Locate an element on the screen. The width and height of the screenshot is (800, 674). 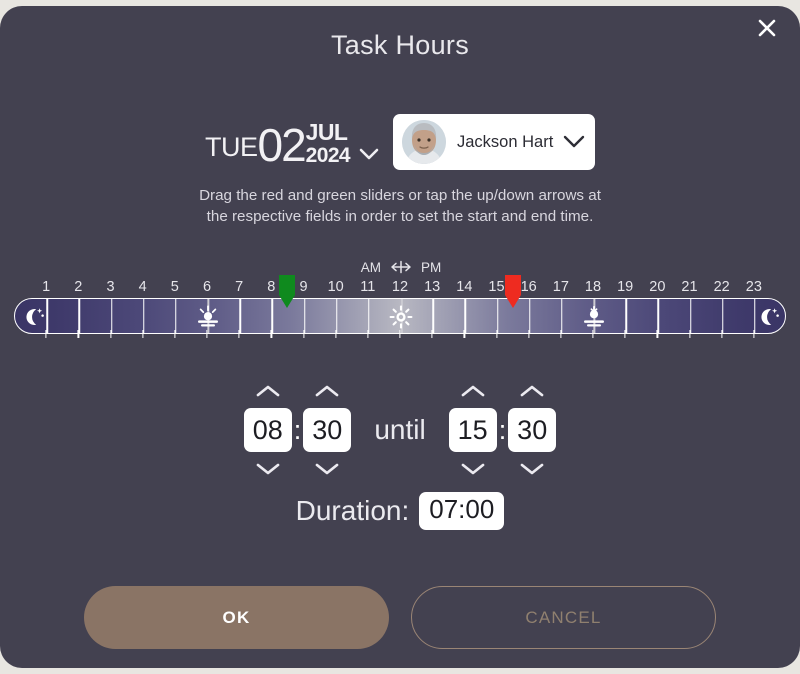
sunrise-icon is located at coordinates (208, 316).